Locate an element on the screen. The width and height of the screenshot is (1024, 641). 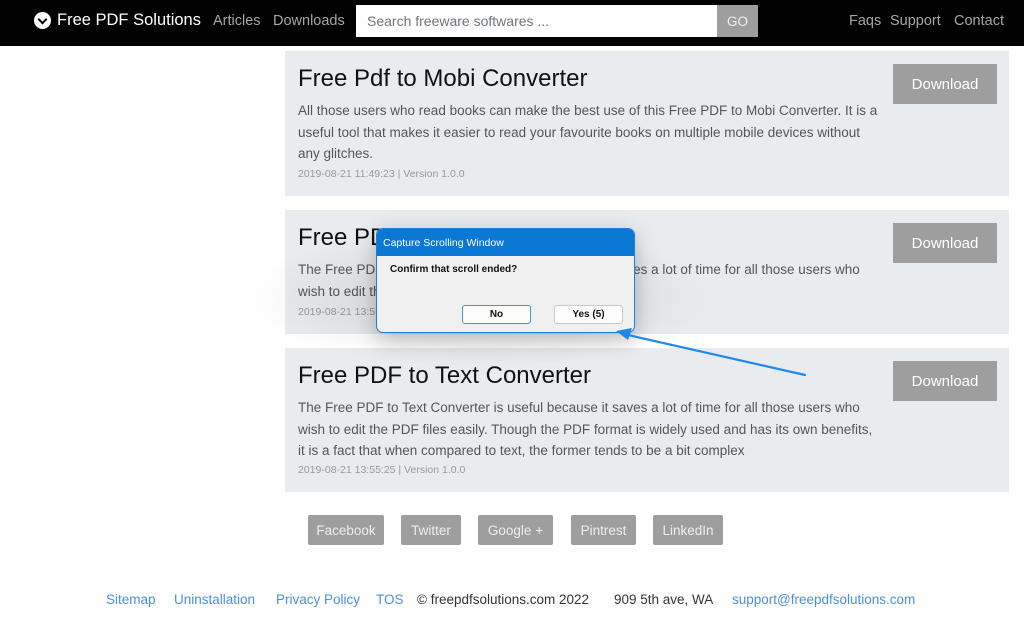
share-pintrest-button: Pintrest is located at coordinates (603, 530).